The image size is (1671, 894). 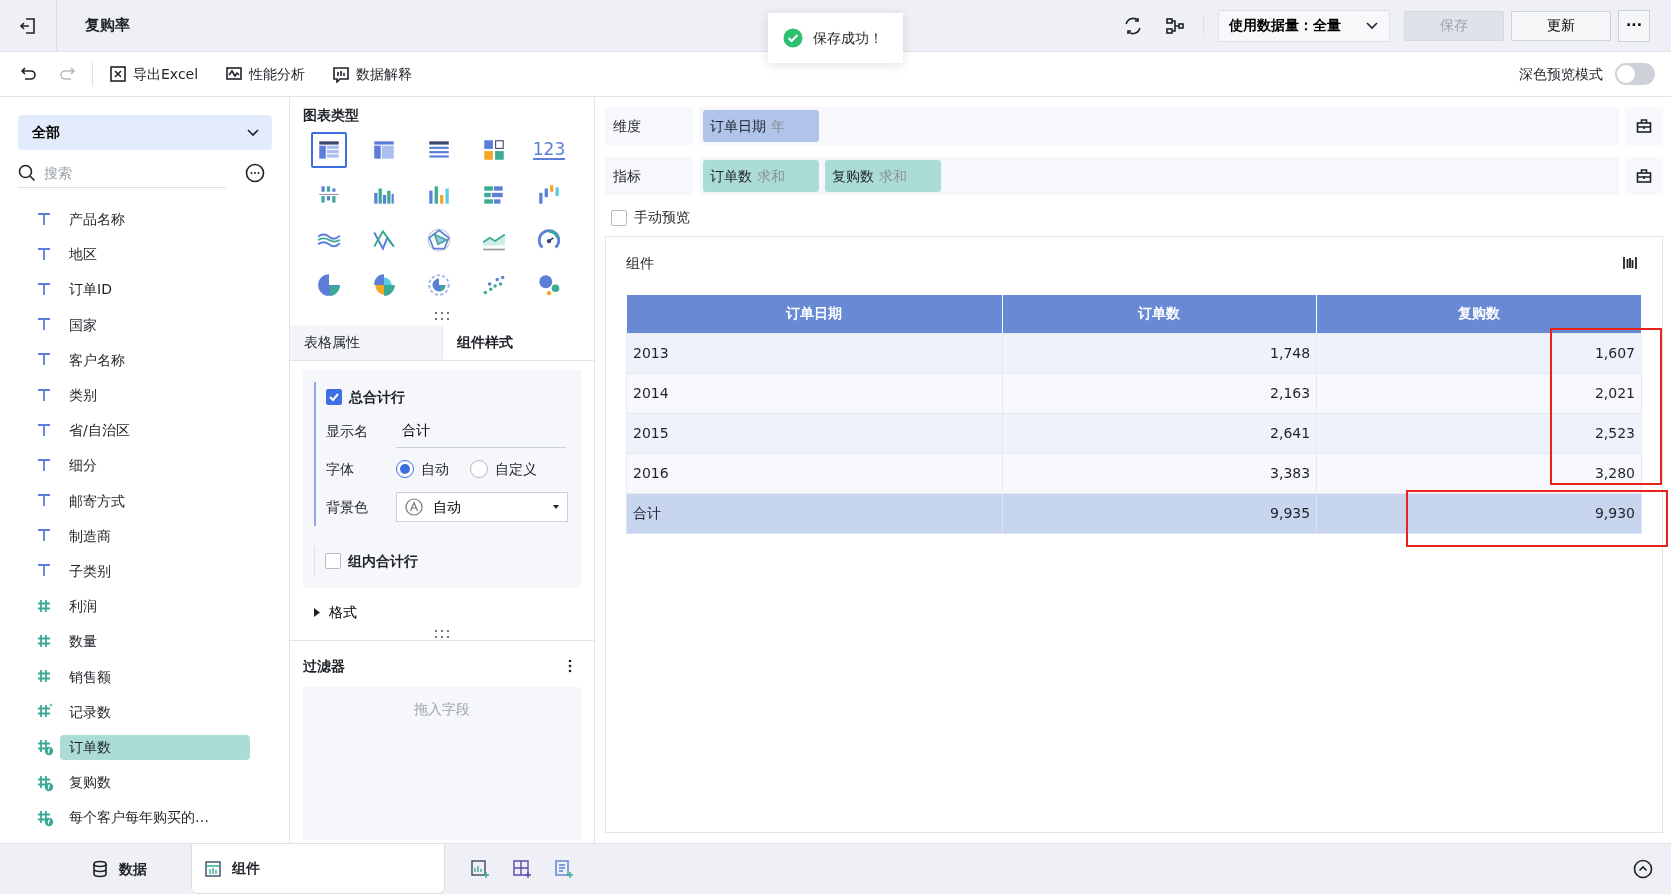 I want to click on total-cell: 合计, so click(x=814, y=513).